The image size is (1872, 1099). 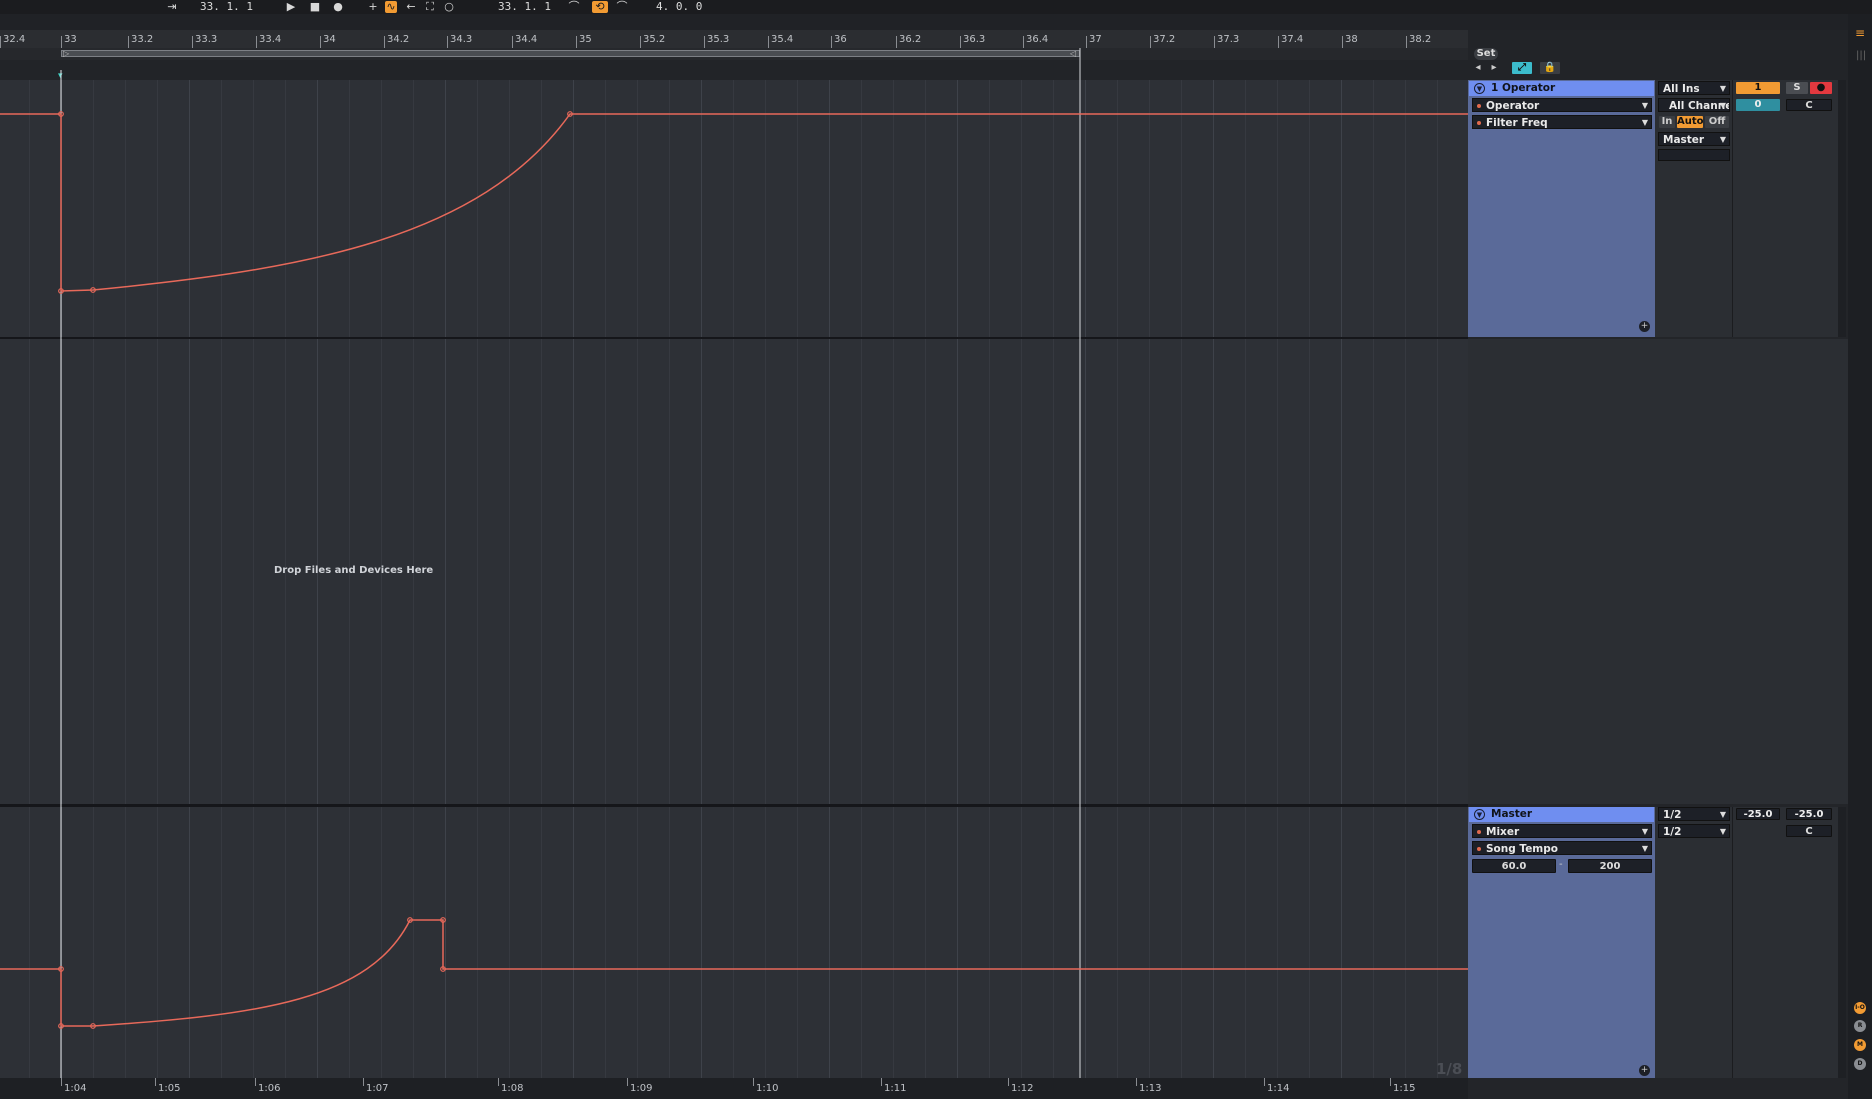 I want to click on time-label: 1:07, so click(x=377, y=1088).